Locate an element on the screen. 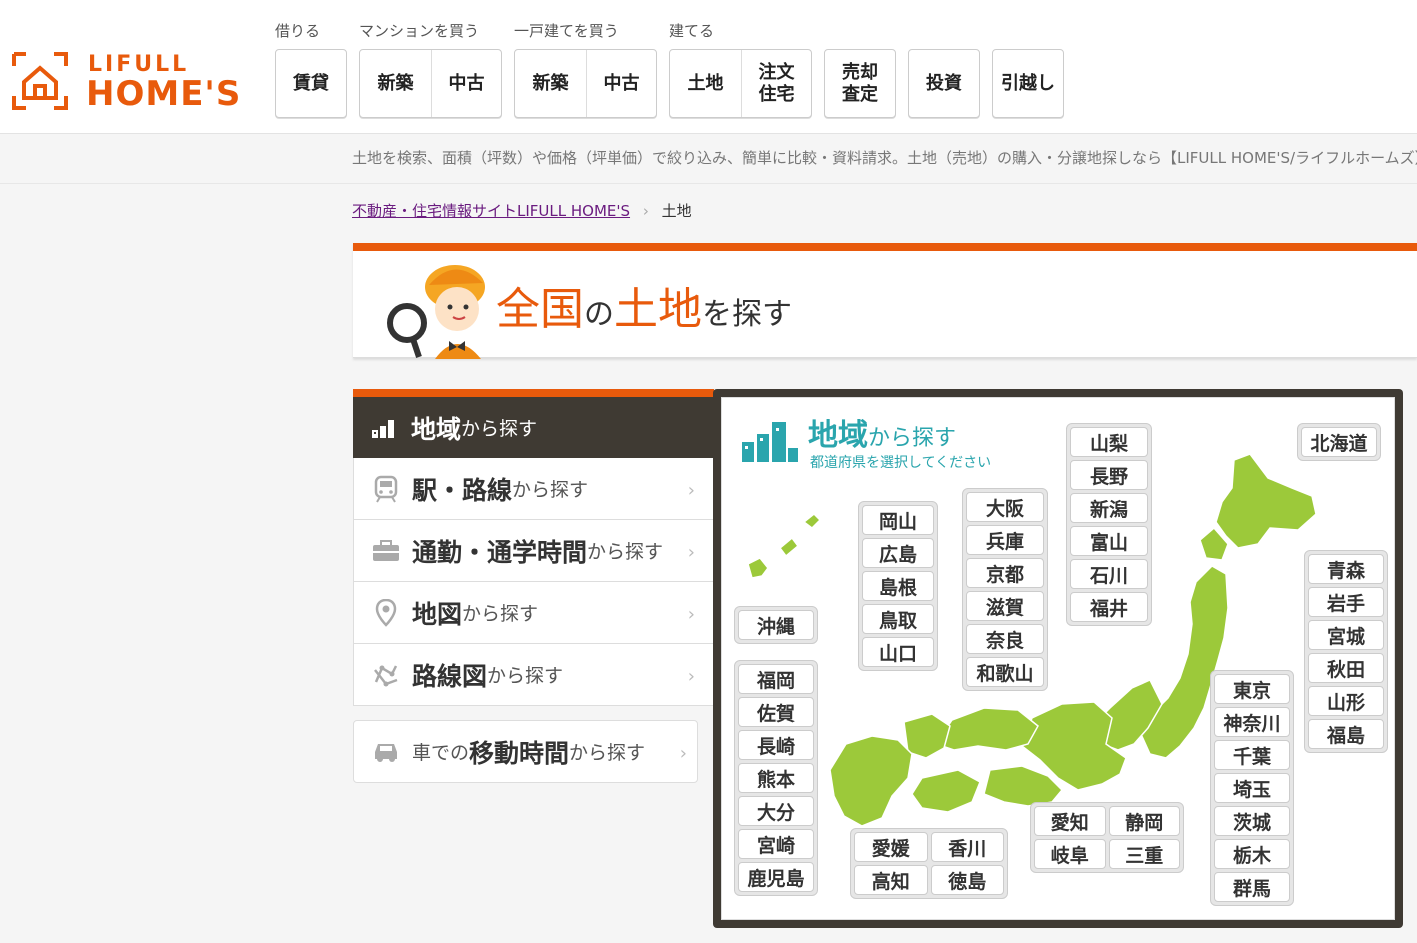 Image resolution: width=1417 pixels, height=943 pixels. house-logo-icon is located at coordinates (40, 81).